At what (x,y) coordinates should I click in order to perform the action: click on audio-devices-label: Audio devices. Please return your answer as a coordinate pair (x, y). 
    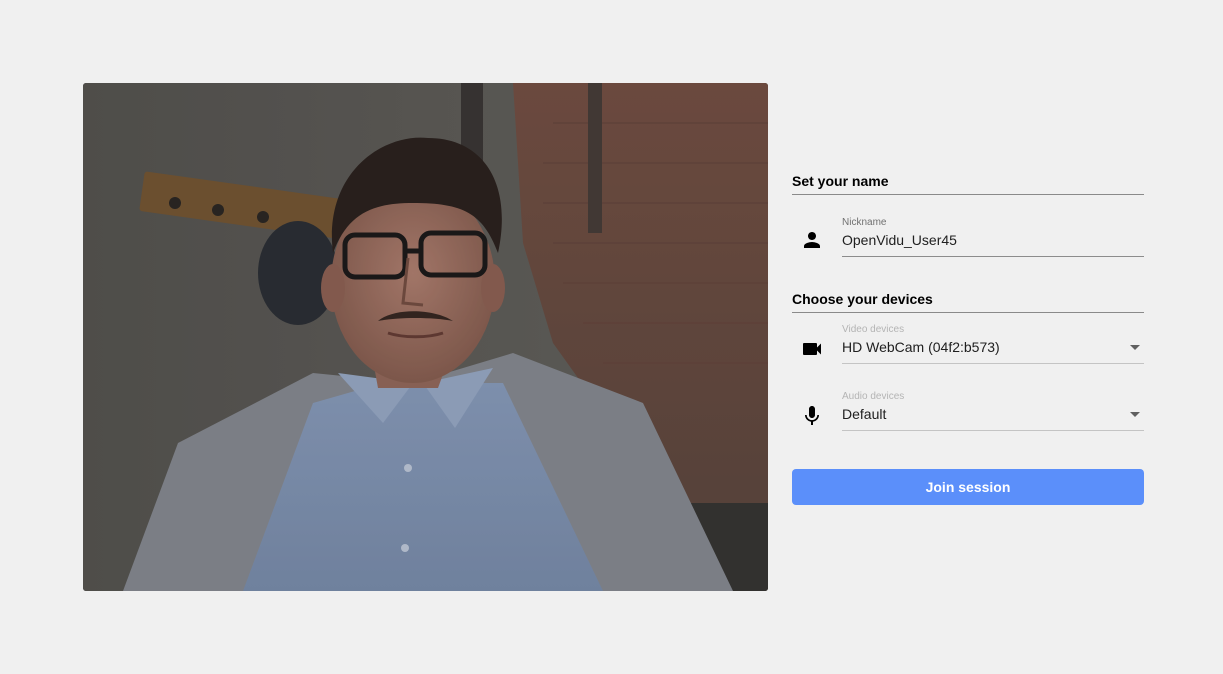
    Looking at the image, I should click on (873, 396).